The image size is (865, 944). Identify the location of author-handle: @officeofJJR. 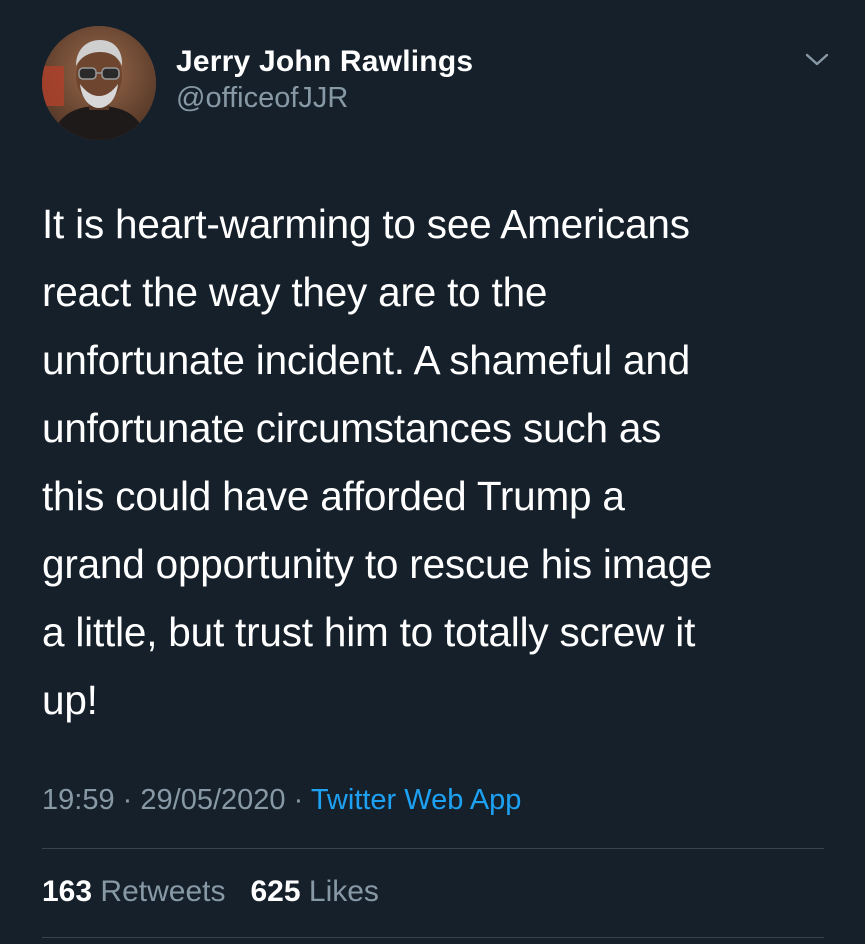
(324, 98).